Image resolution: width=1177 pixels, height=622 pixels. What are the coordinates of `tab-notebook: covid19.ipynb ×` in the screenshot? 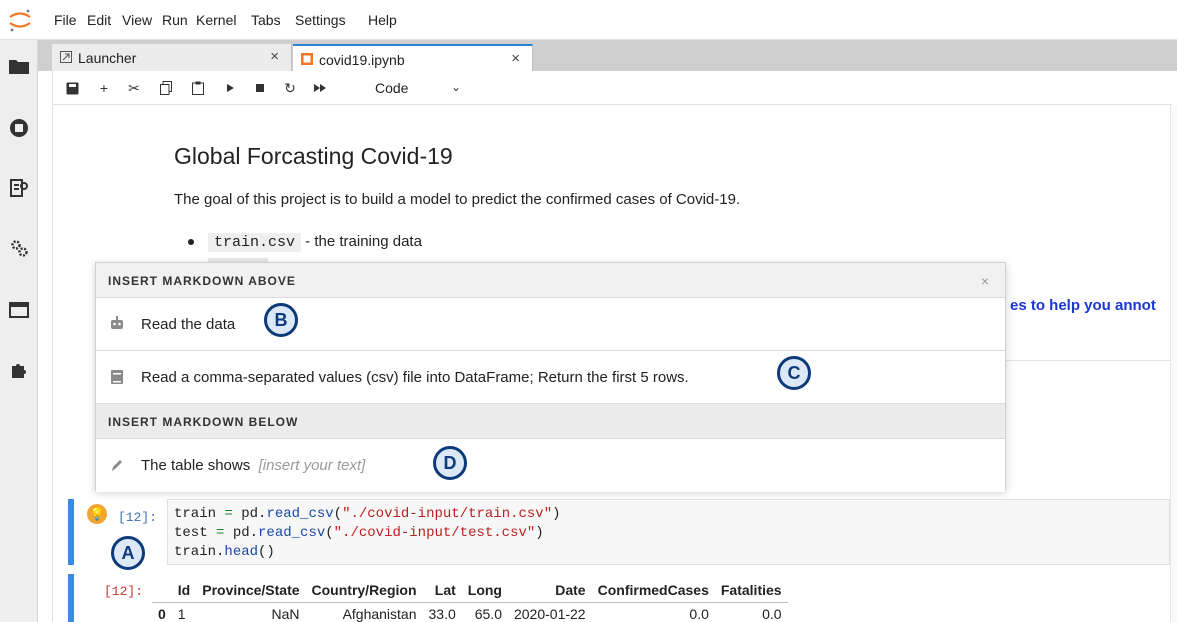 It's located at (413, 57).